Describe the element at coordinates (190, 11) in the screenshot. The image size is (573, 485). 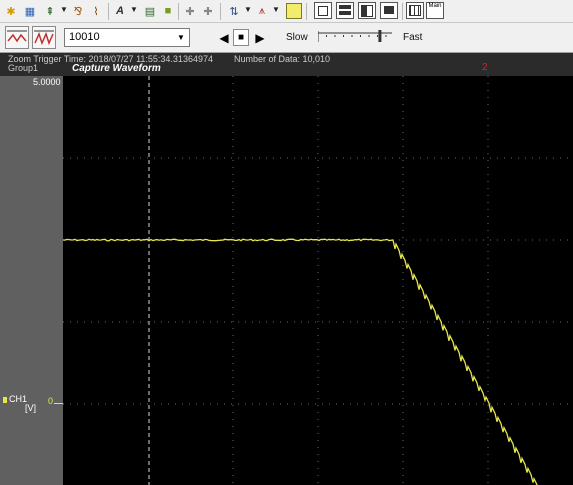
I see `group-plus-icon: ✚` at that location.